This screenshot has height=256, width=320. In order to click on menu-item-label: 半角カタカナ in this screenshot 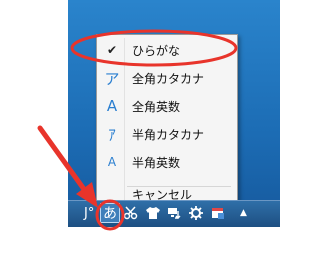, I will do `click(168, 134)`.